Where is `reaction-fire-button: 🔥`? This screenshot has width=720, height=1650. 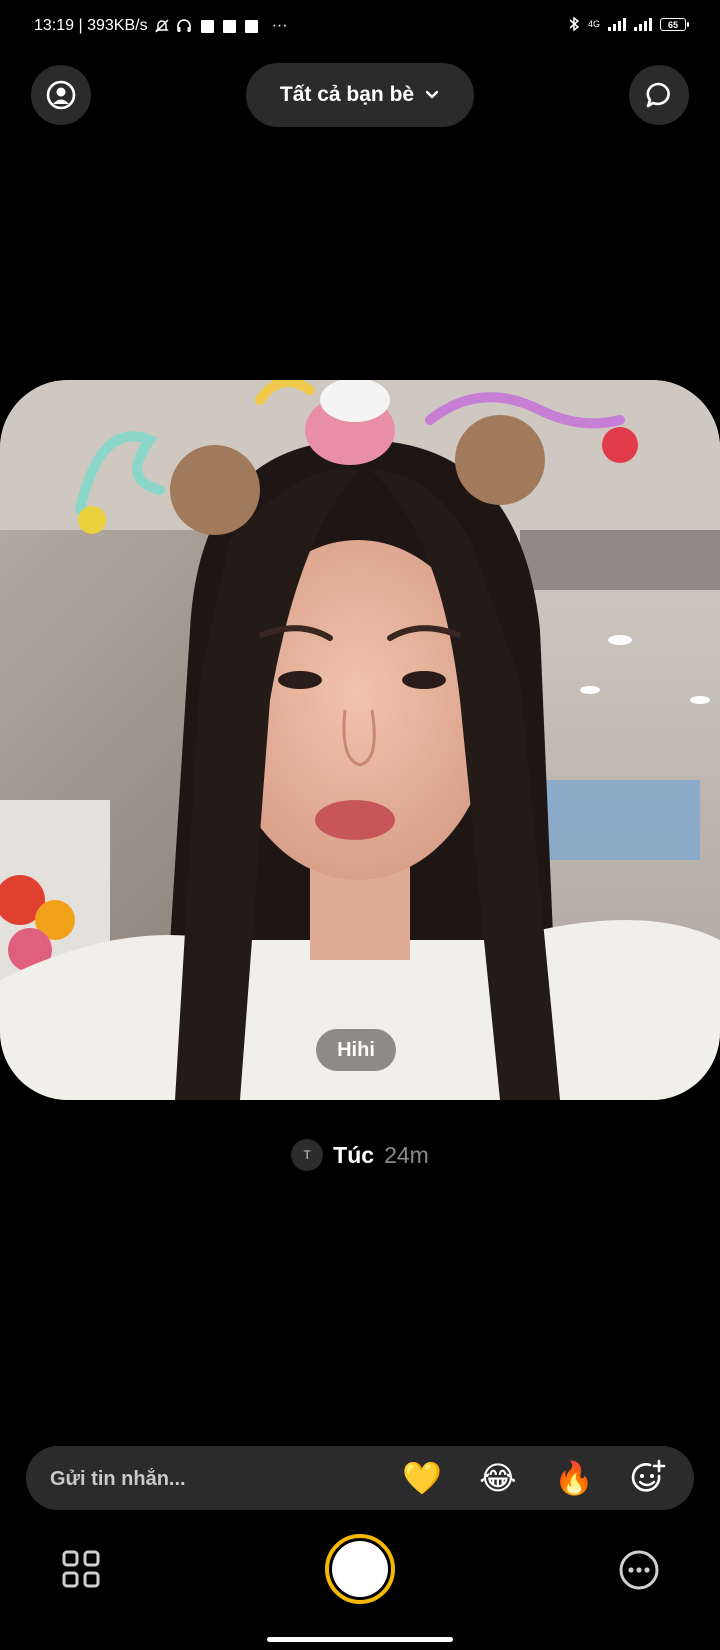
reaction-fire-button: 🔥 is located at coordinates (574, 1478).